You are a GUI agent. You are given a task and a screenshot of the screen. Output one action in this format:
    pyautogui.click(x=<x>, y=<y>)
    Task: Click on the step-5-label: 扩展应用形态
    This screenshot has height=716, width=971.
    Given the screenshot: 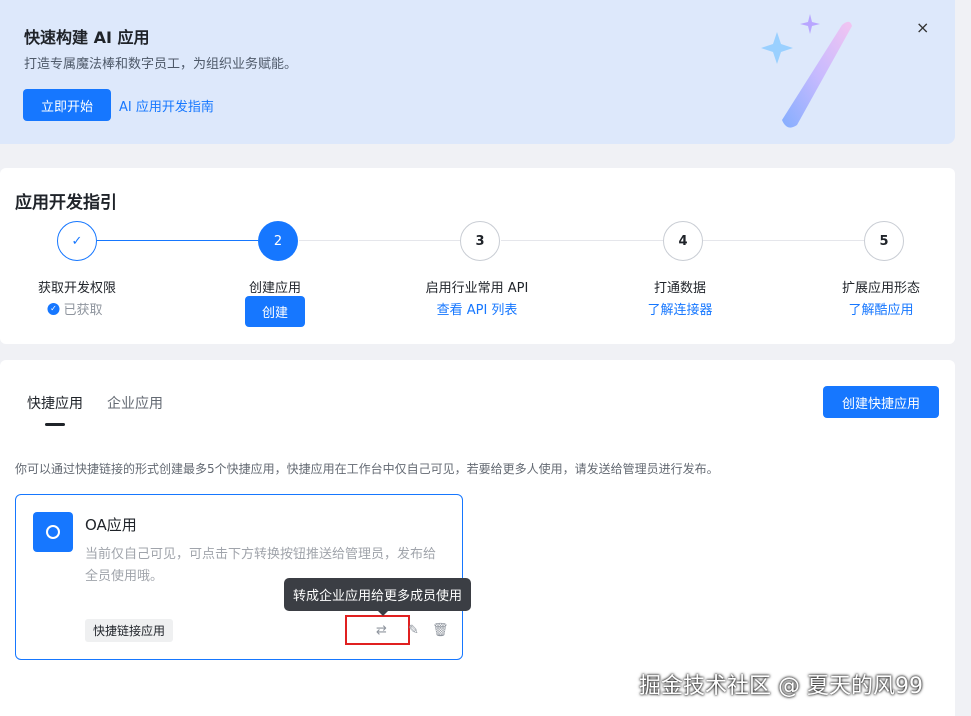 What is the action you would take?
    pyautogui.click(x=881, y=288)
    